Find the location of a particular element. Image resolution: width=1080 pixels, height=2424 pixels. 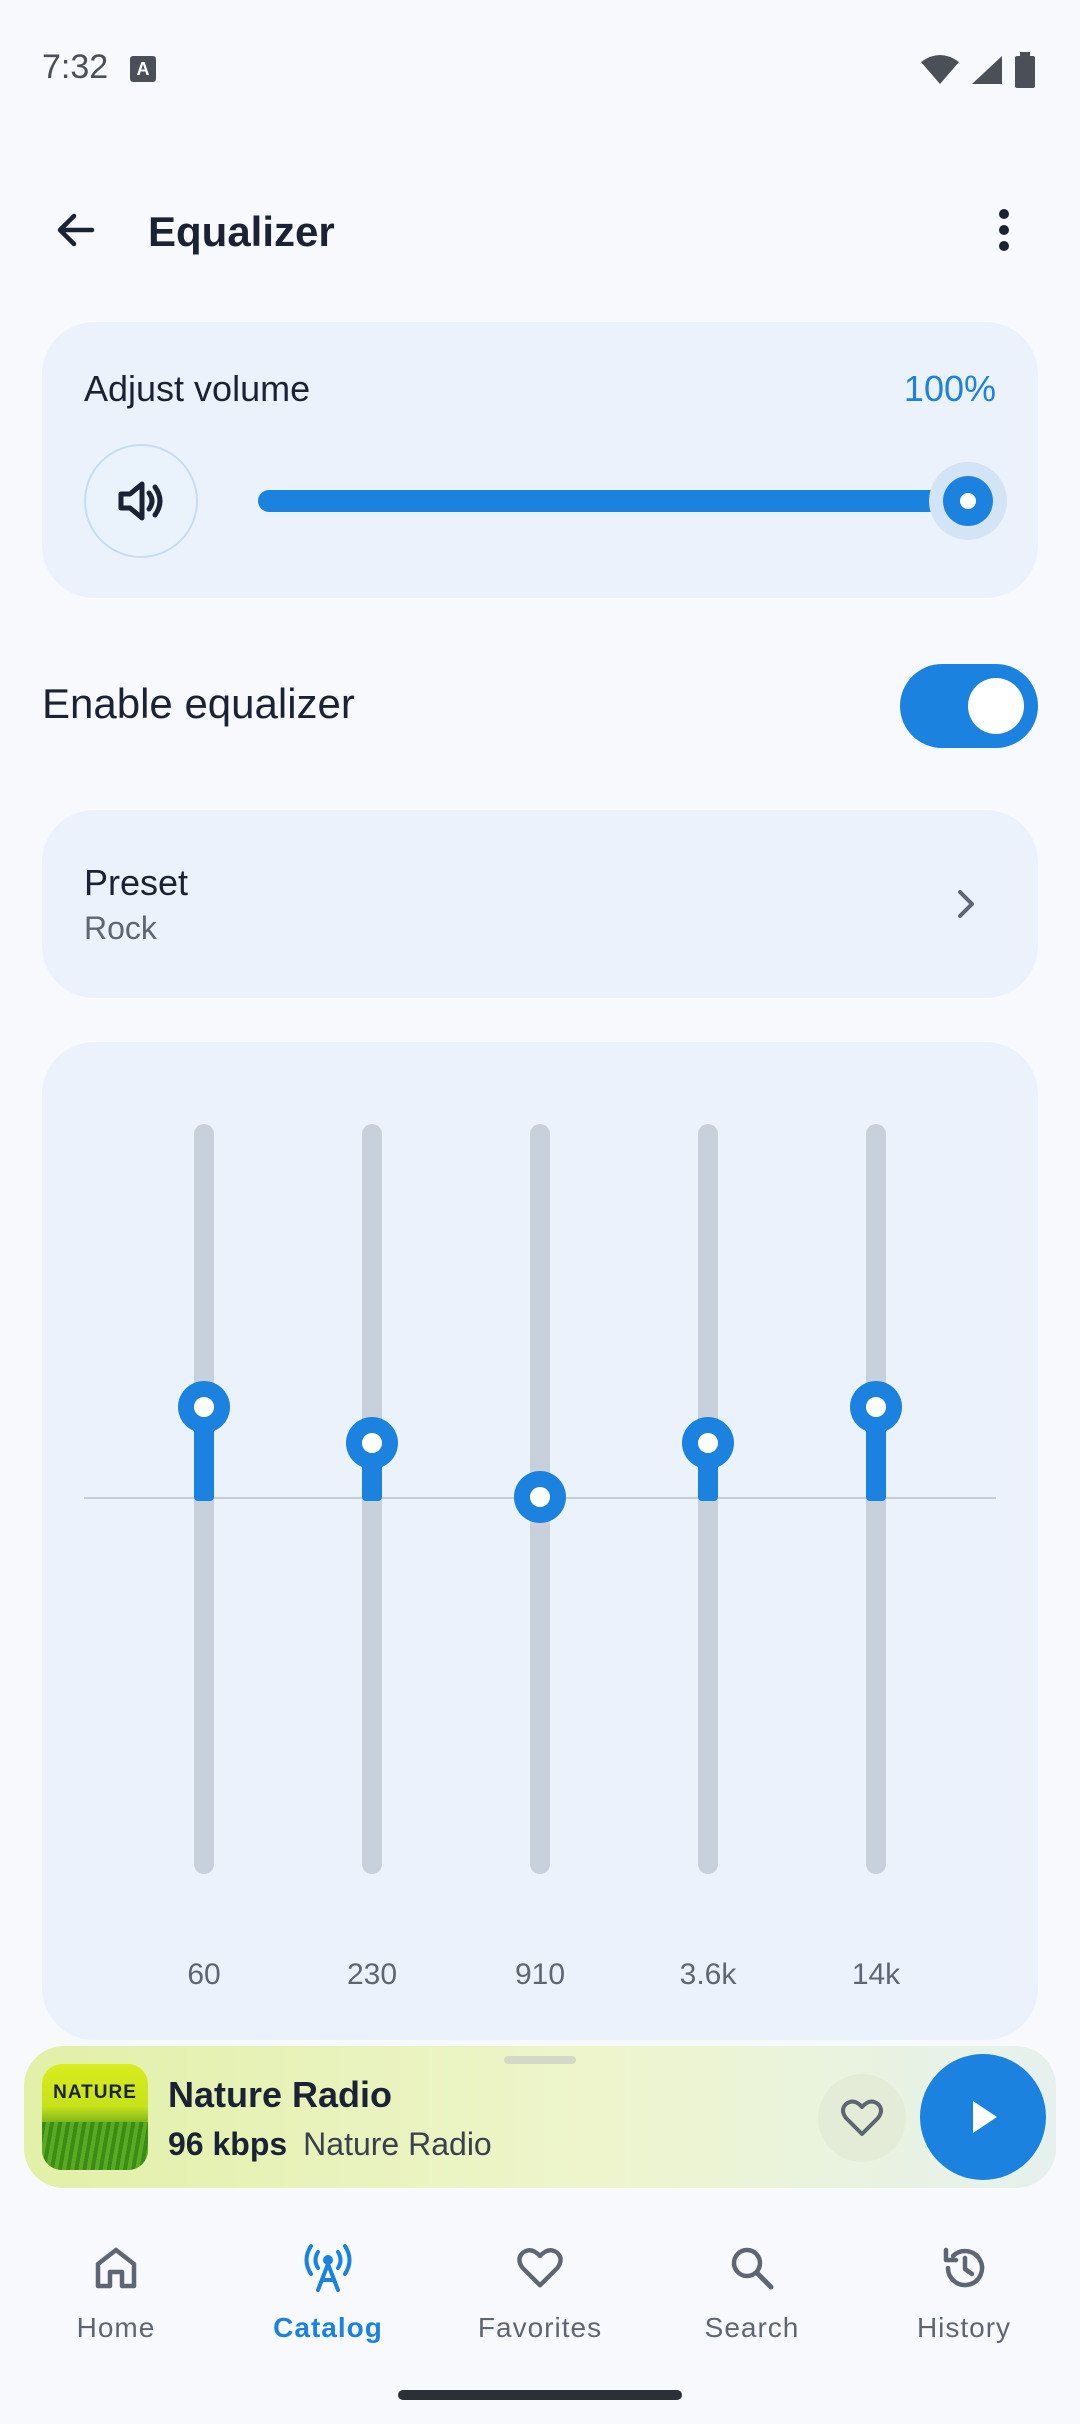

band-slider-4: 14k is located at coordinates (876, 1541).